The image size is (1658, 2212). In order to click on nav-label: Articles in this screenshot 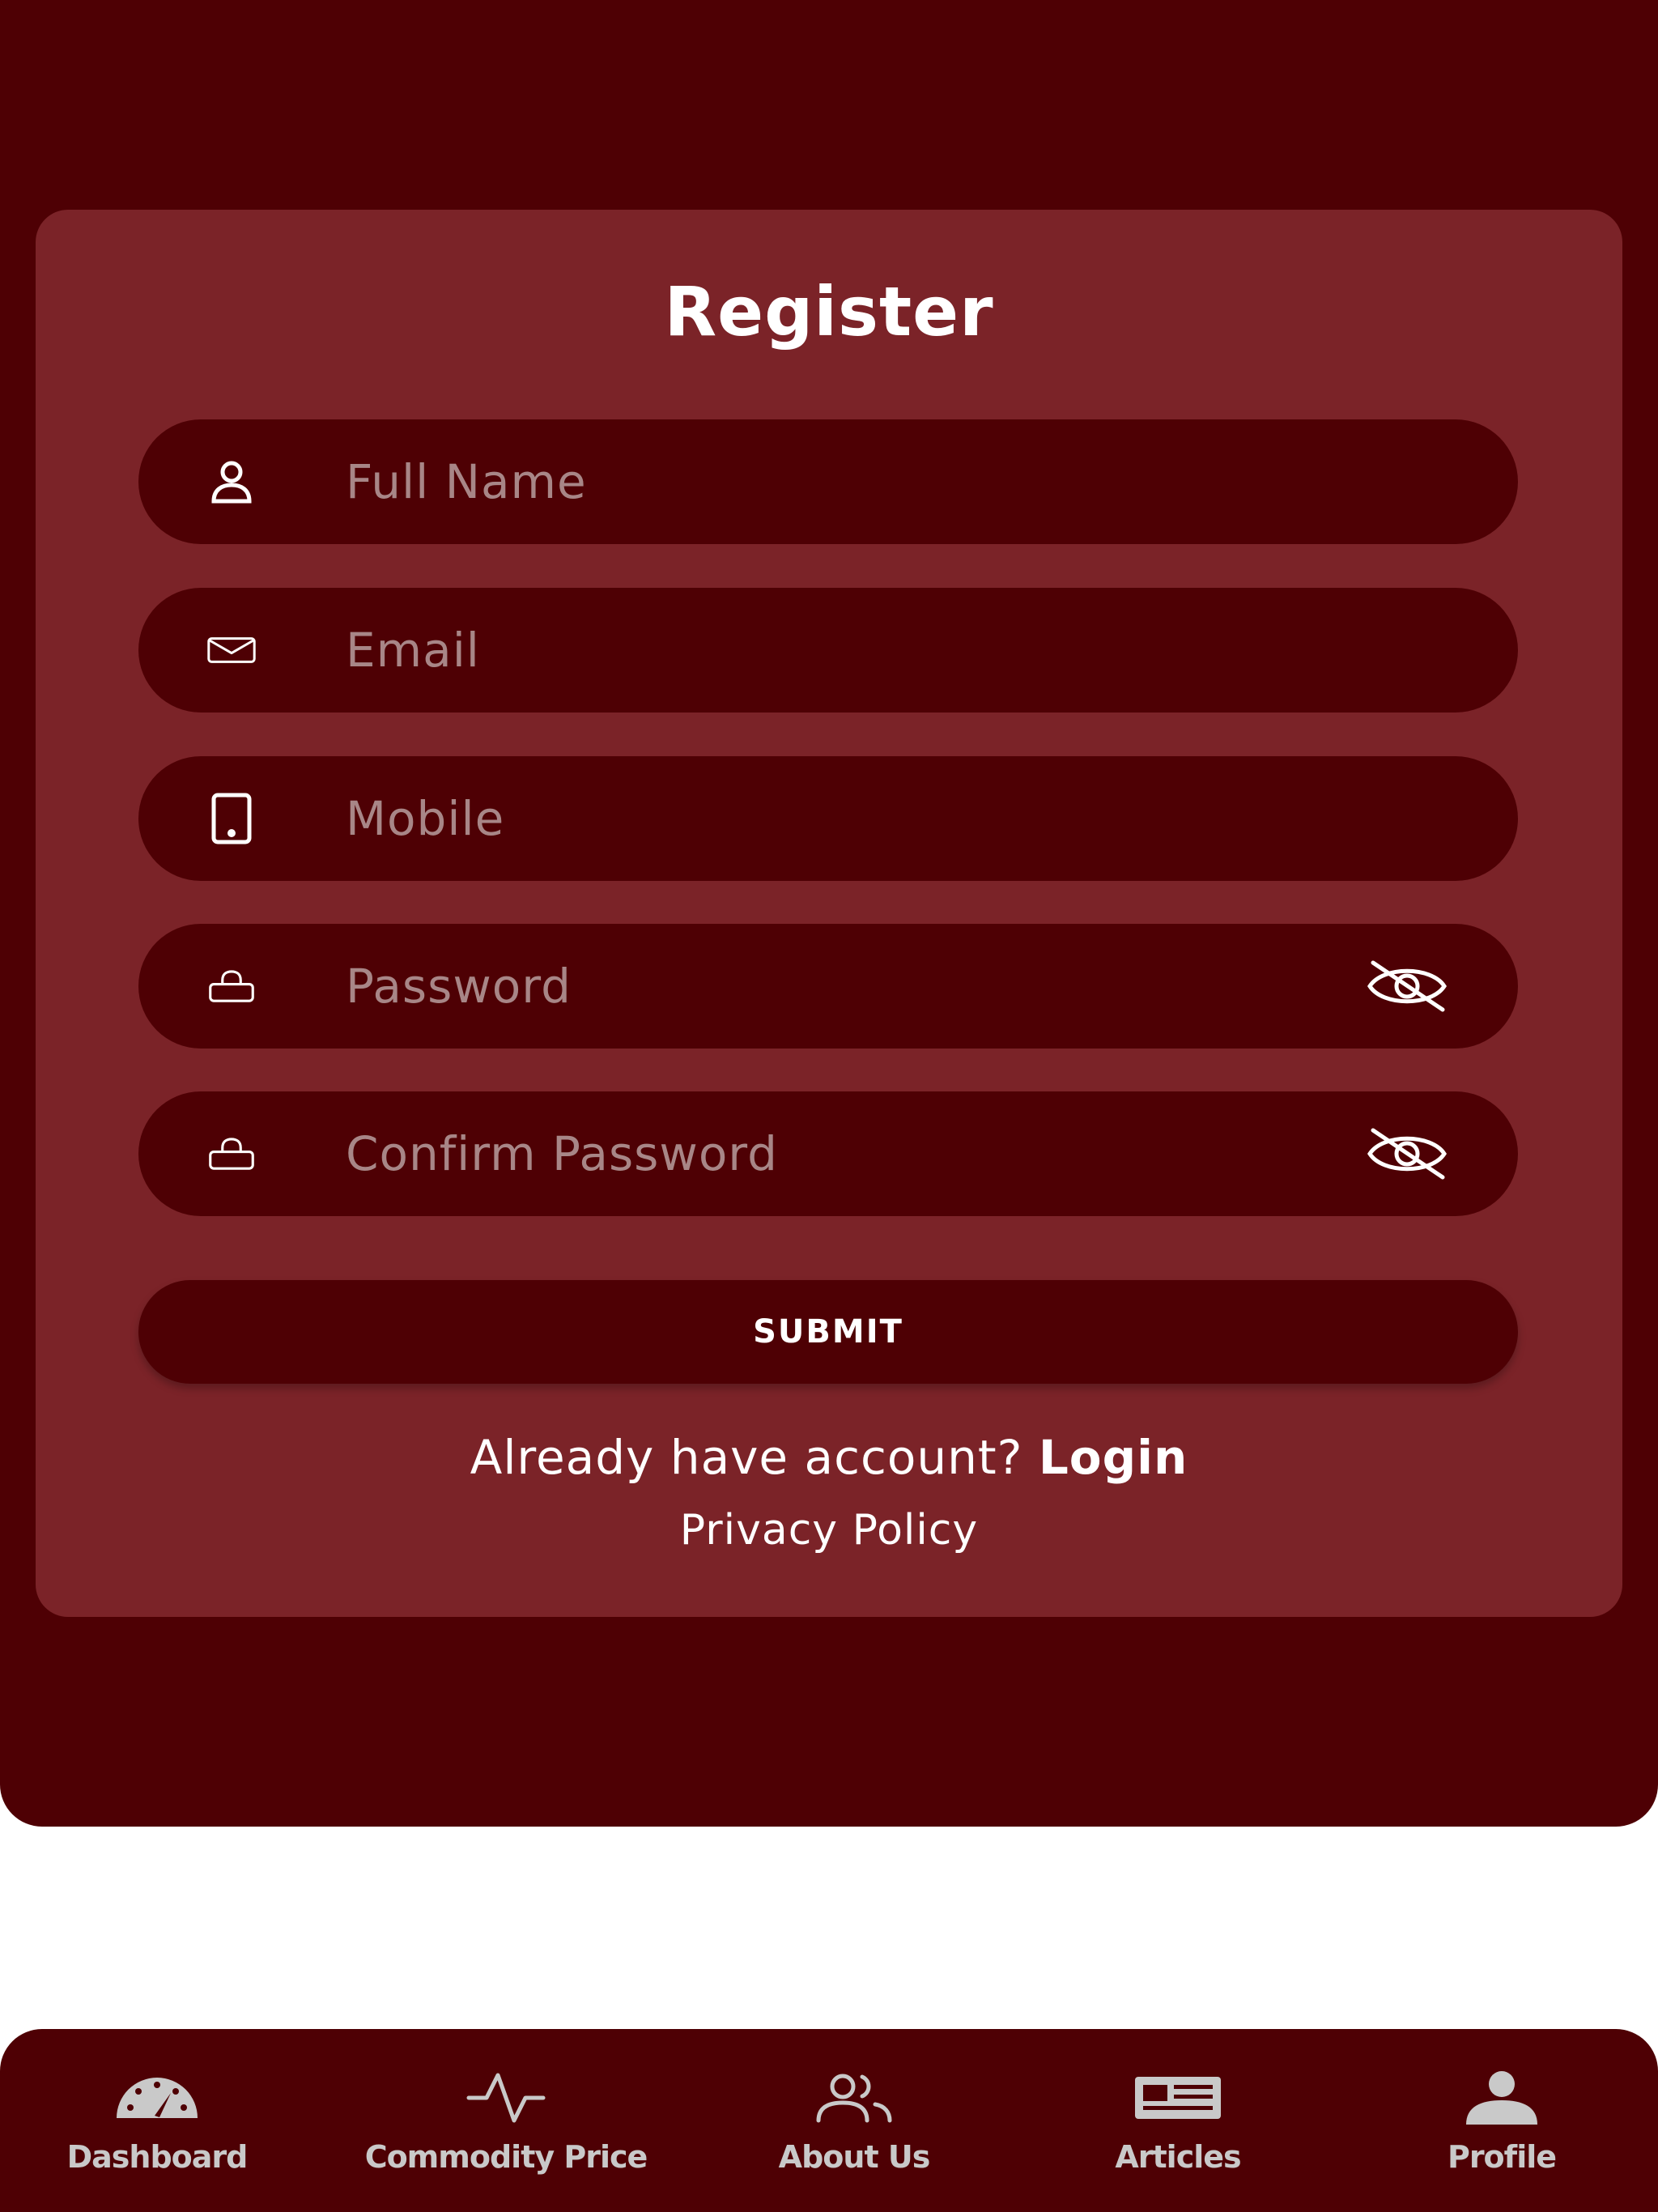, I will do `click(1178, 2157)`.